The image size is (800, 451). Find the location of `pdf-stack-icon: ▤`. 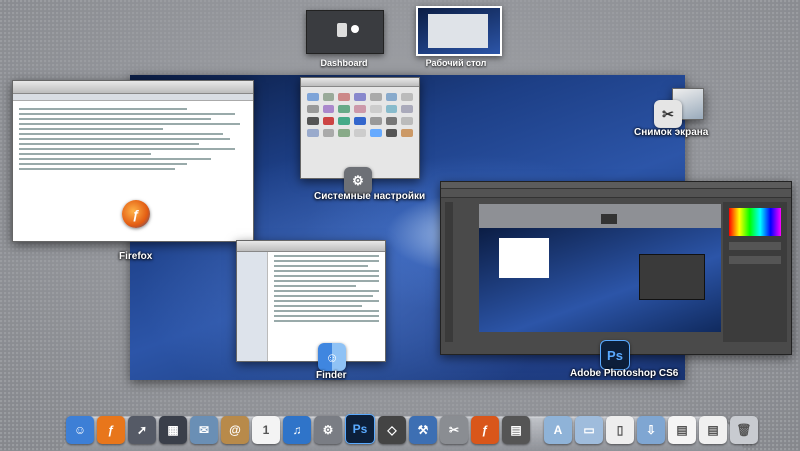

pdf-stack-icon: ▤ is located at coordinates (682, 430).